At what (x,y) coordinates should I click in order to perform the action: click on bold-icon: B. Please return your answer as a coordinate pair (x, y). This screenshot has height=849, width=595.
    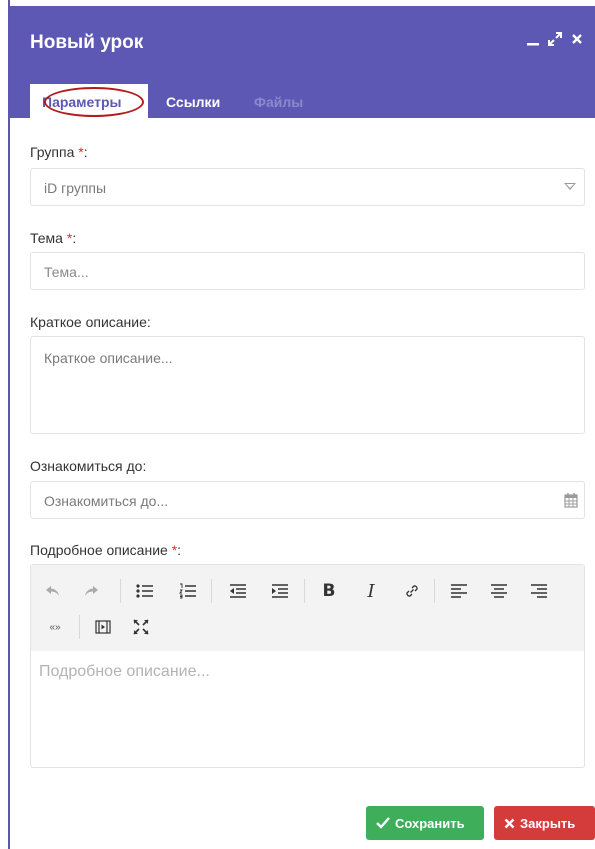
    Looking at the image, I should click on (329, 591).